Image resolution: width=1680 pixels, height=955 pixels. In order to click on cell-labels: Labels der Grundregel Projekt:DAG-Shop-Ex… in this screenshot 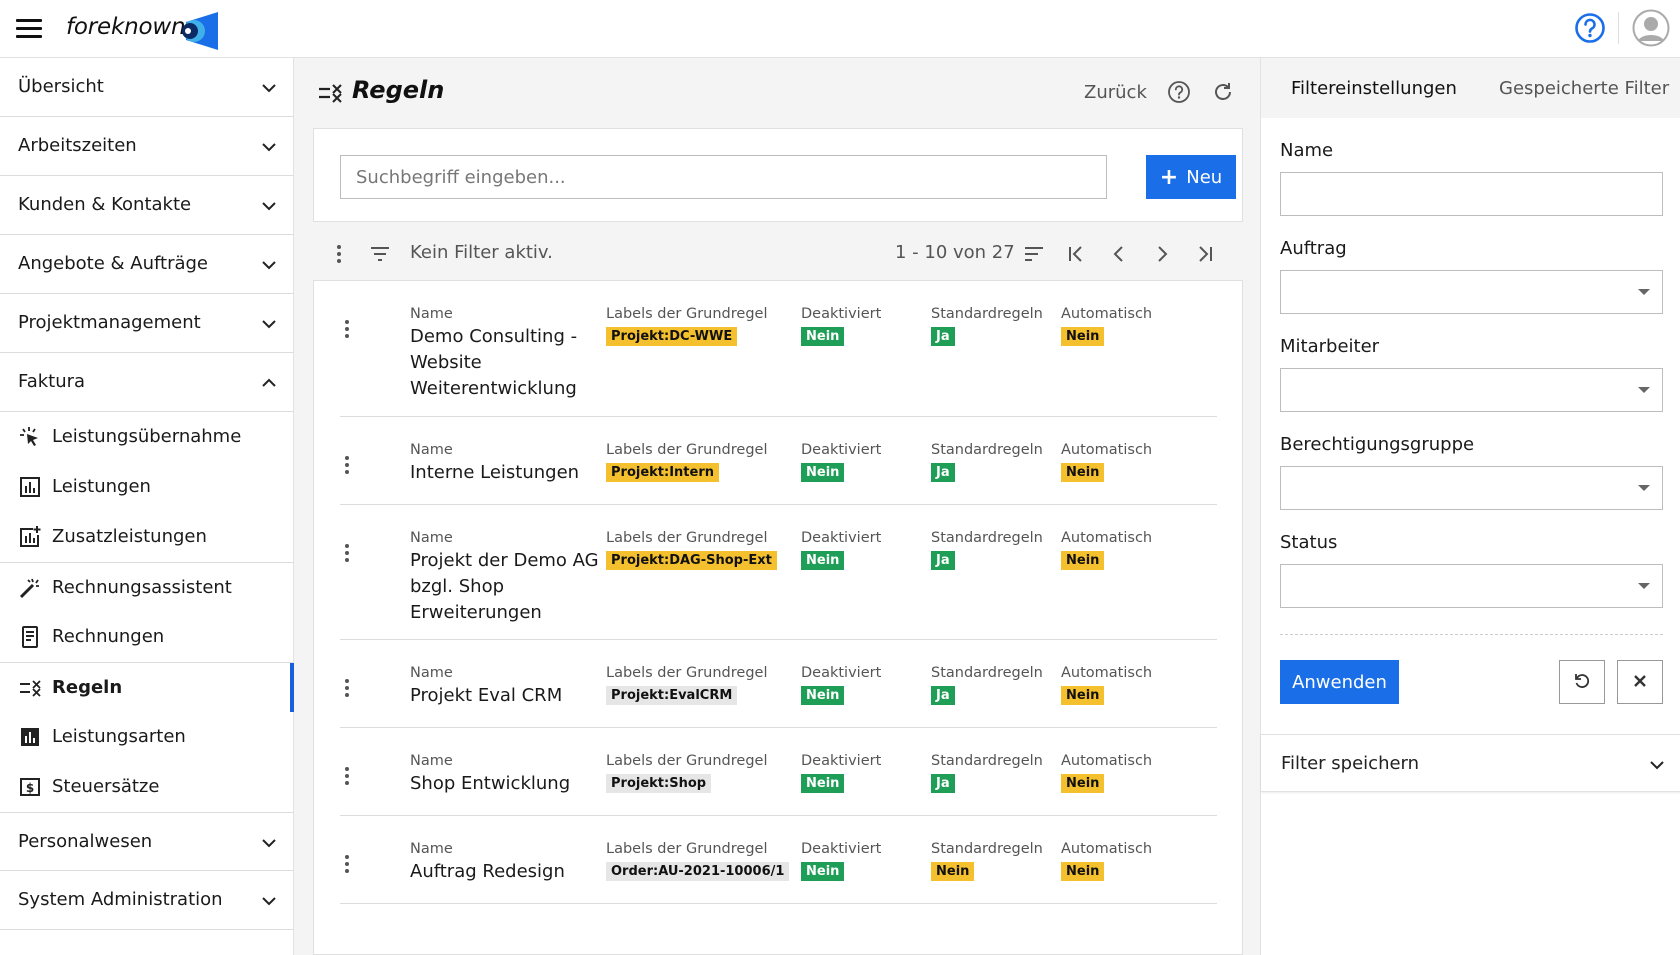, I will do `click(691, 550)`.